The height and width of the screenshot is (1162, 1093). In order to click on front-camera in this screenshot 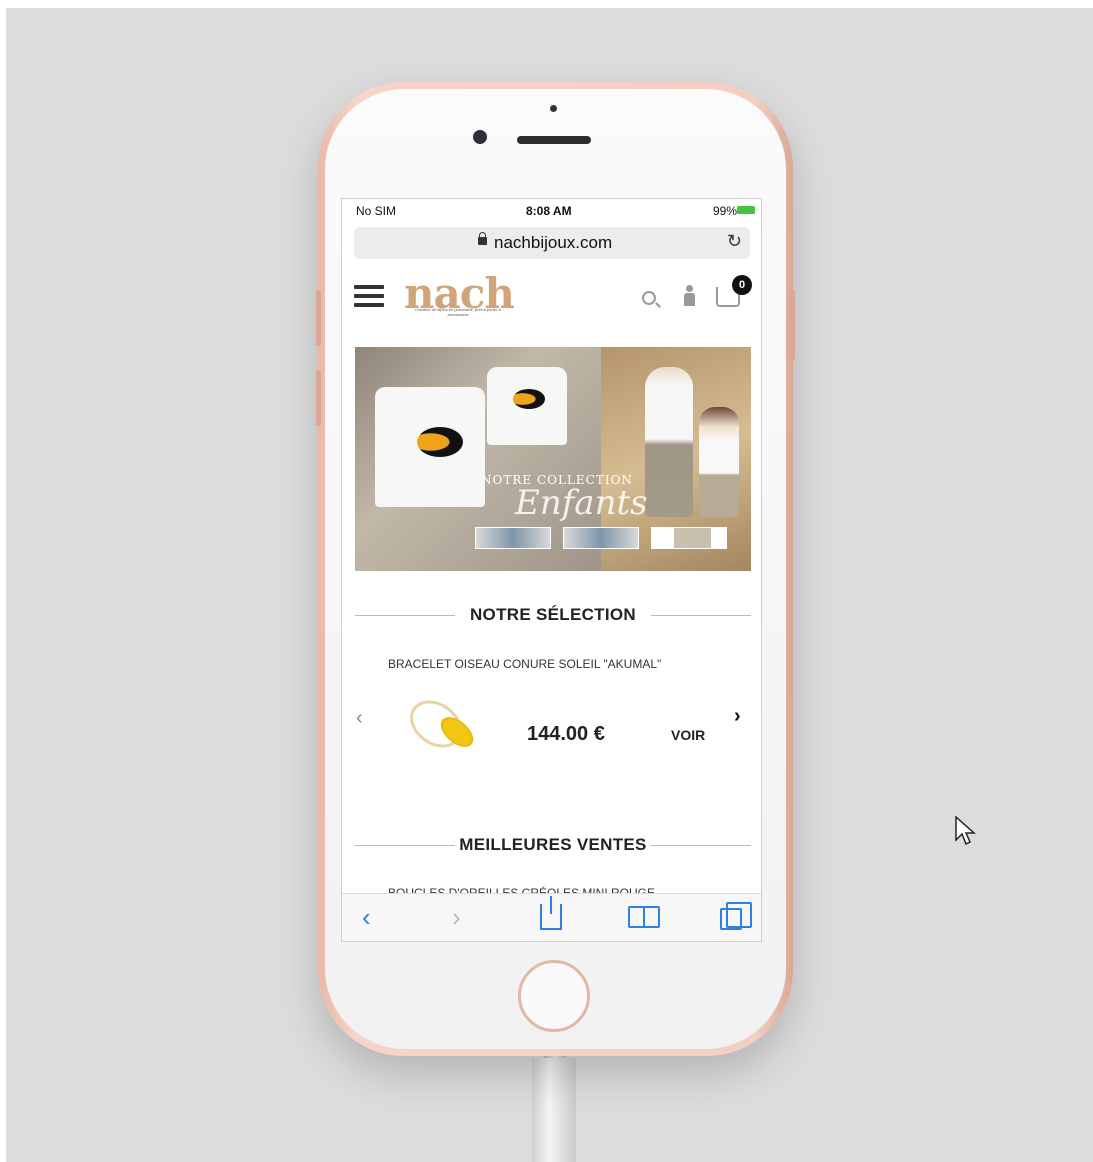, I will do `click(480, 137)`.